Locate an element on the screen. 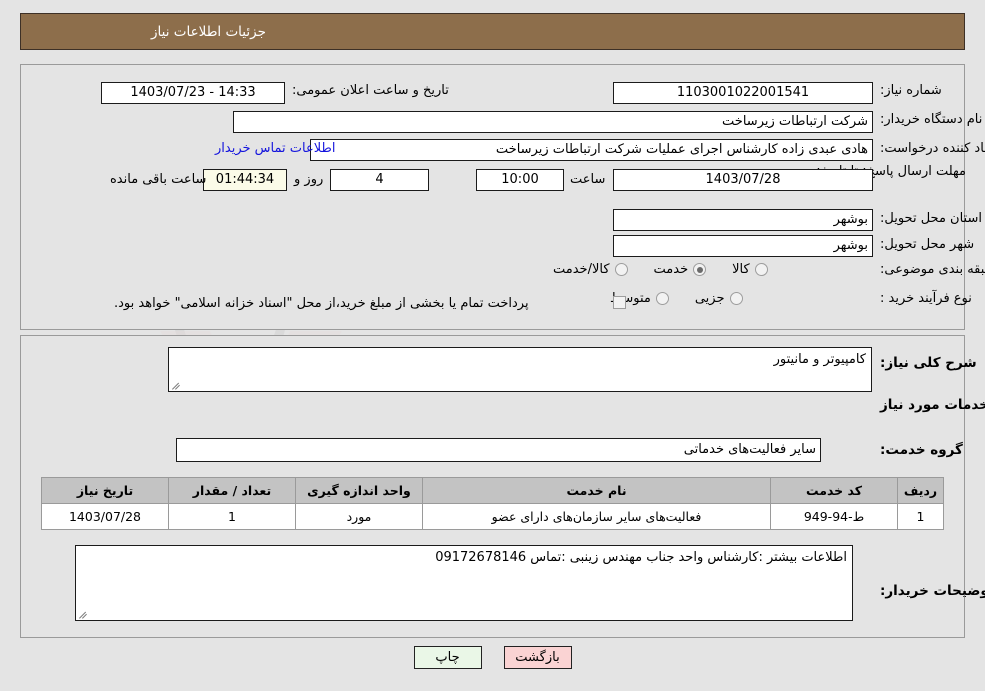  print-button: چاپ is located at coordinates (447, 657).